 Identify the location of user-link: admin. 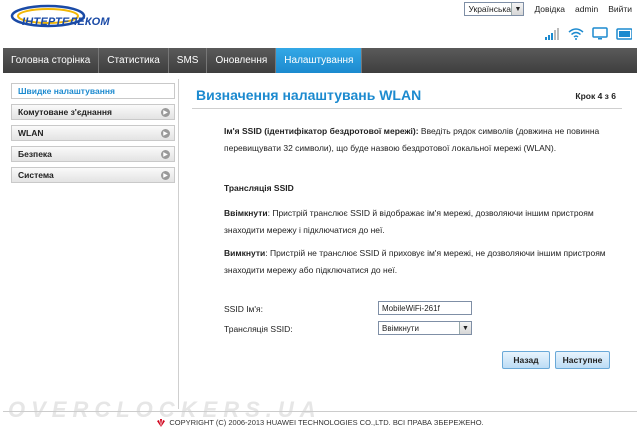
(586, 9).